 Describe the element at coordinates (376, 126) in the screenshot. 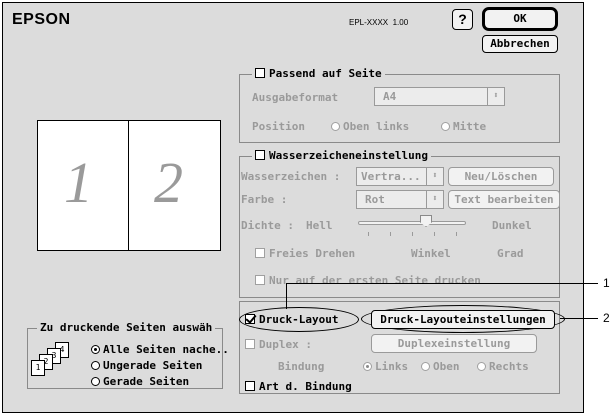

I see `position-top-left-label: Oben links` at that location.